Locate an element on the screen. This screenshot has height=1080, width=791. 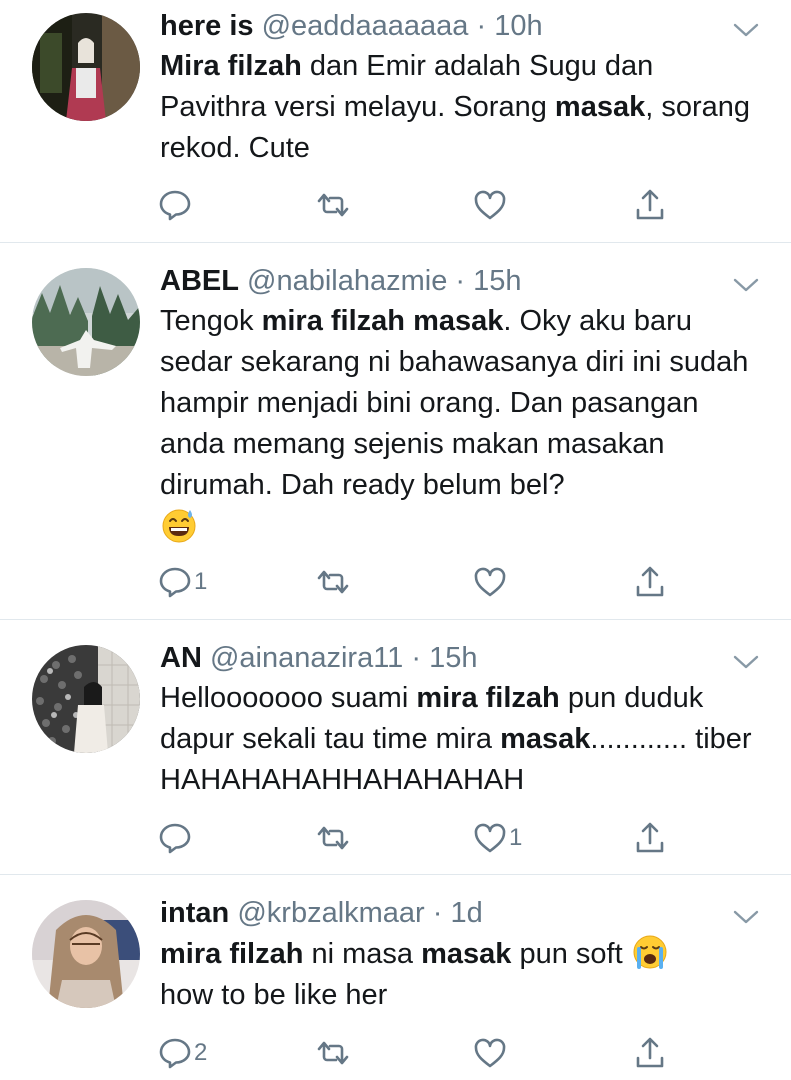
display-name: ABEL is located at coordinates (199, 281).